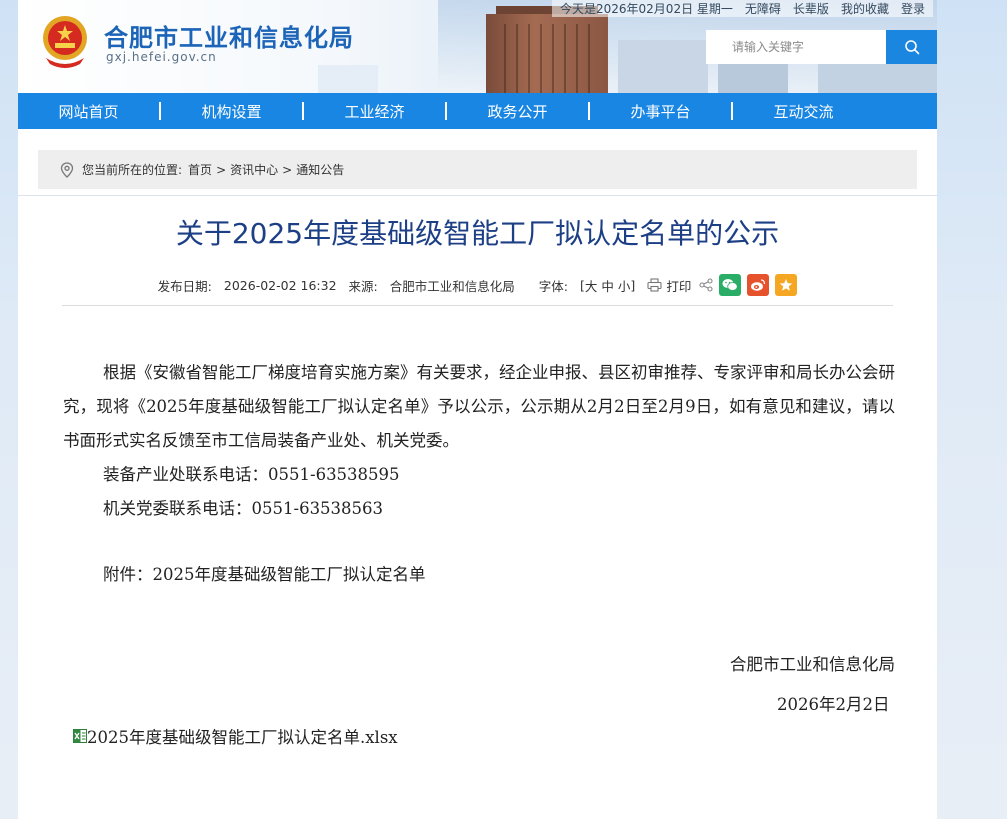 The image size is (1007, 819). Describe the element at coordinates (706, 285) in the screenshot. I see `share-icon` at that location.